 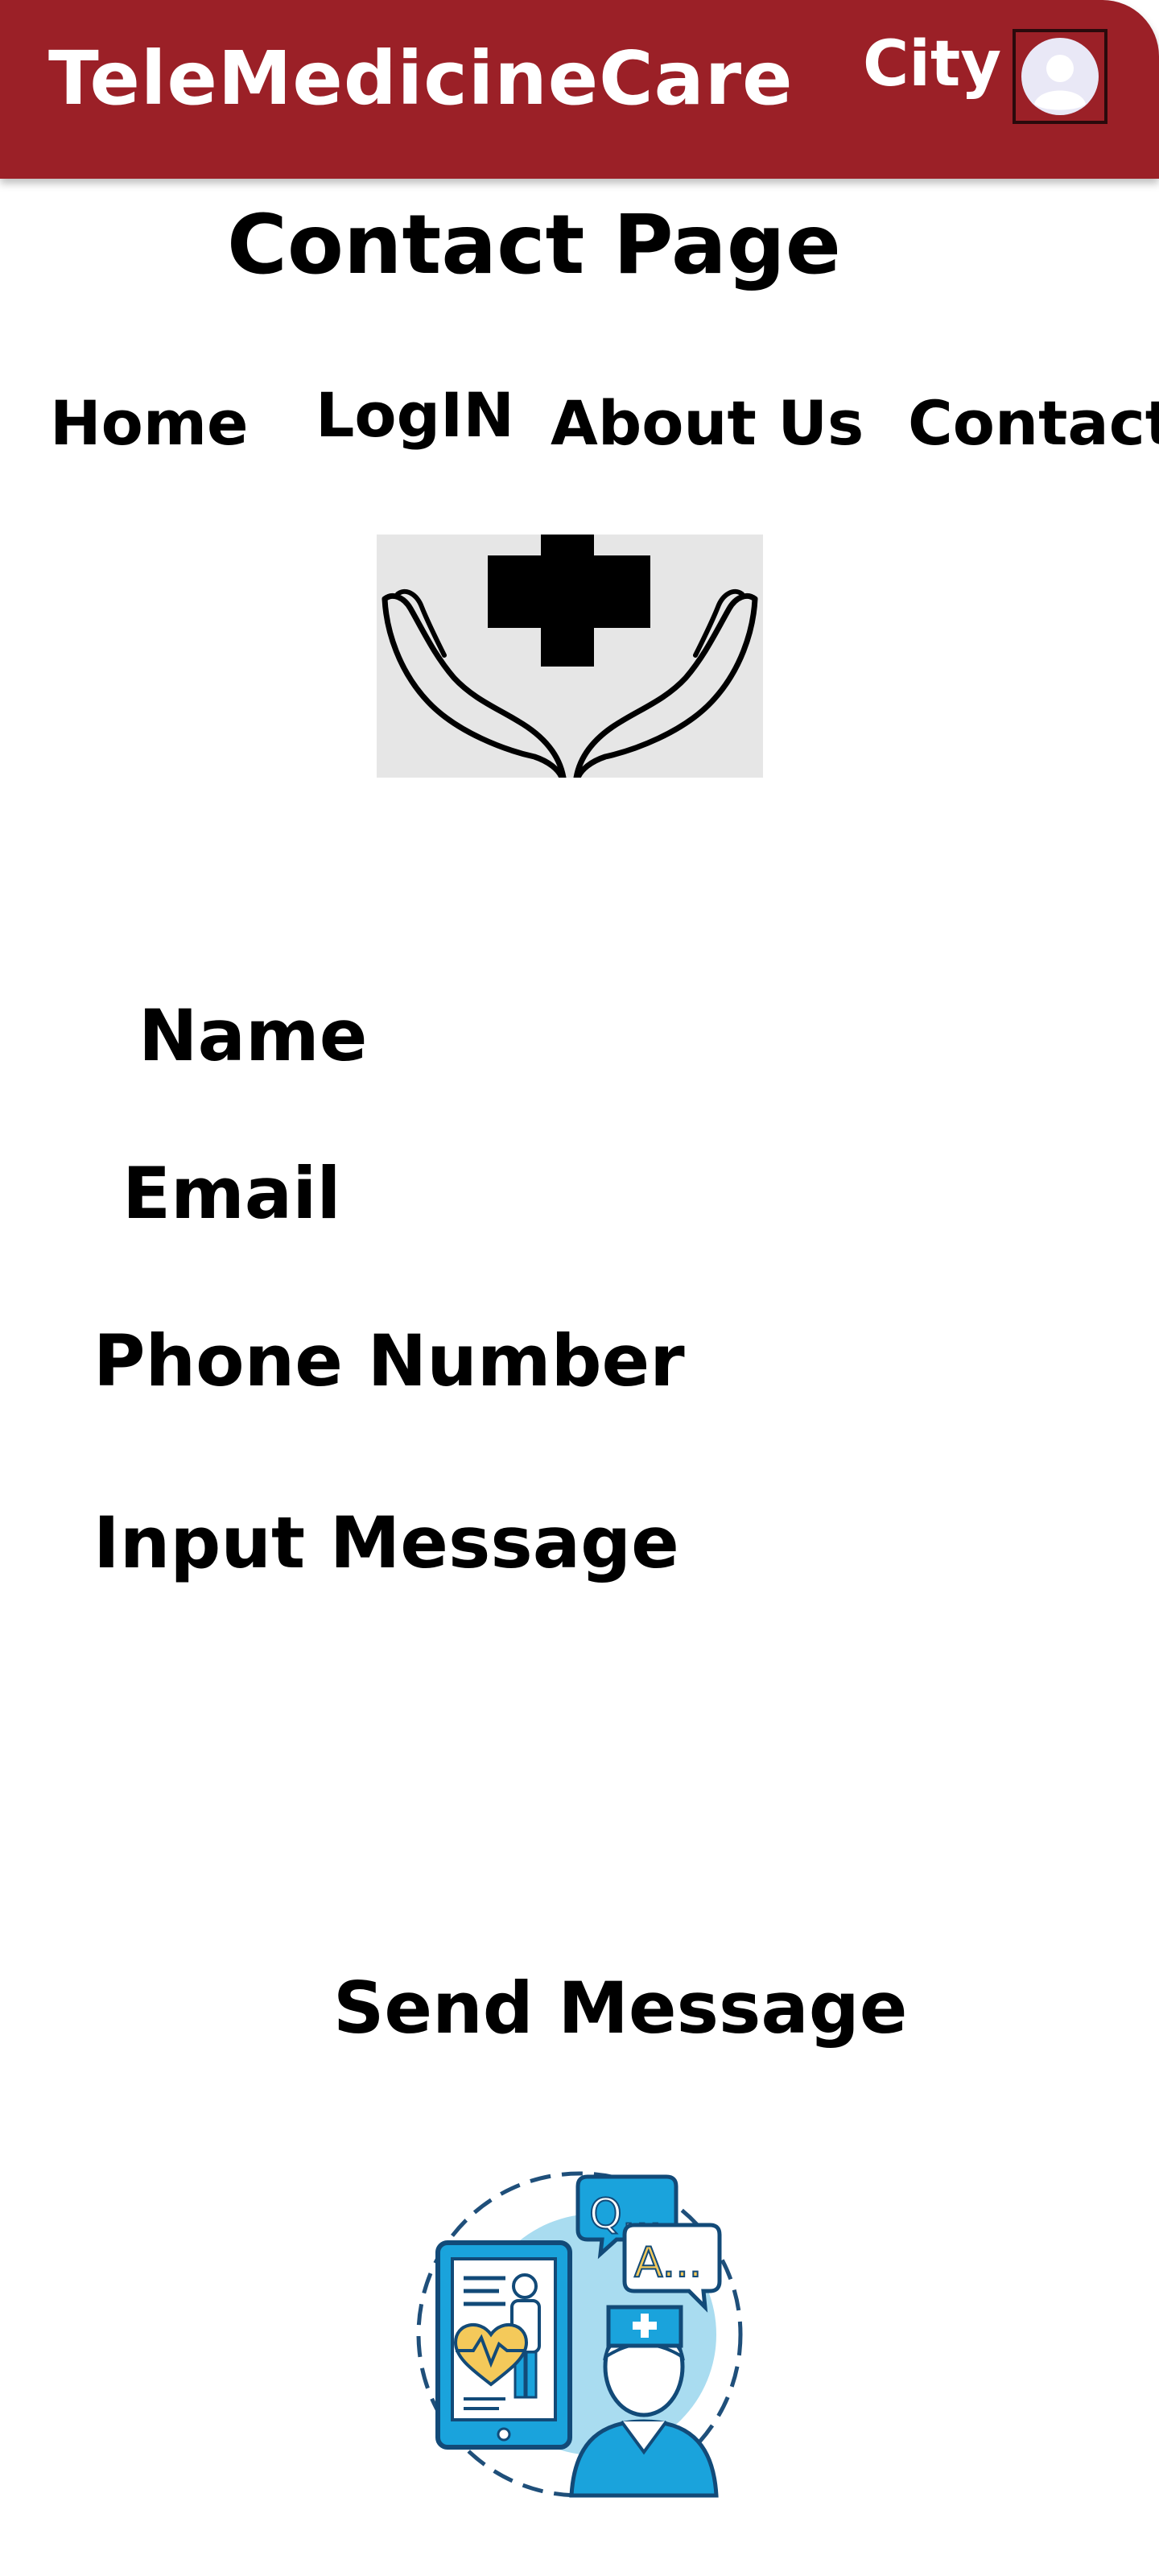 I want to click on nav-home: Home, so click(x=149, y=423).